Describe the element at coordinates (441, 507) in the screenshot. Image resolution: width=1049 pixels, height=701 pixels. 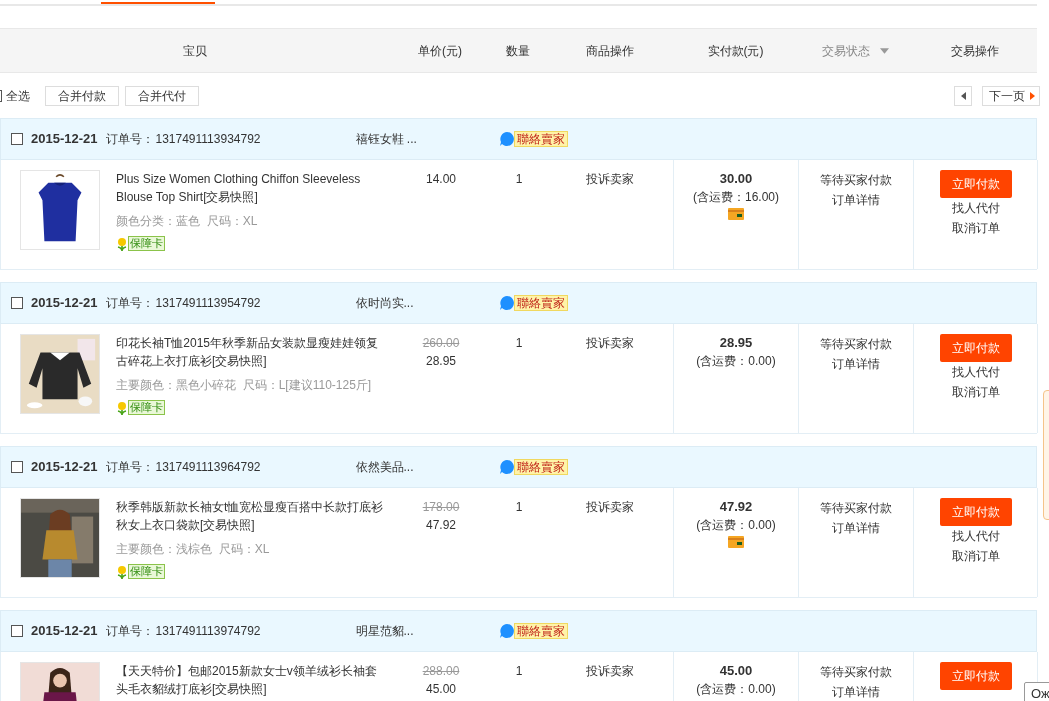
I see `original-price: 178.00` at that location.